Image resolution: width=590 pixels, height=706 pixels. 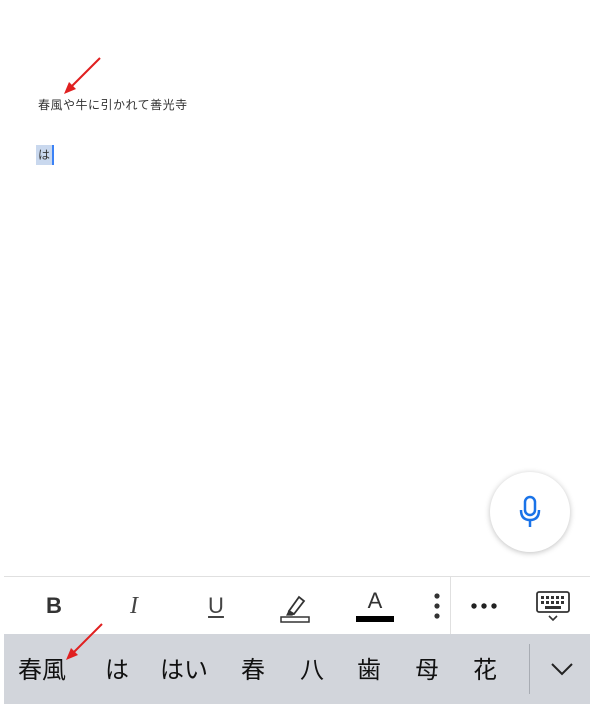 What do you see at coordinates (295, 609) in the screenshot?
I see `highlighter-icon` at bounding box center [295, 609].